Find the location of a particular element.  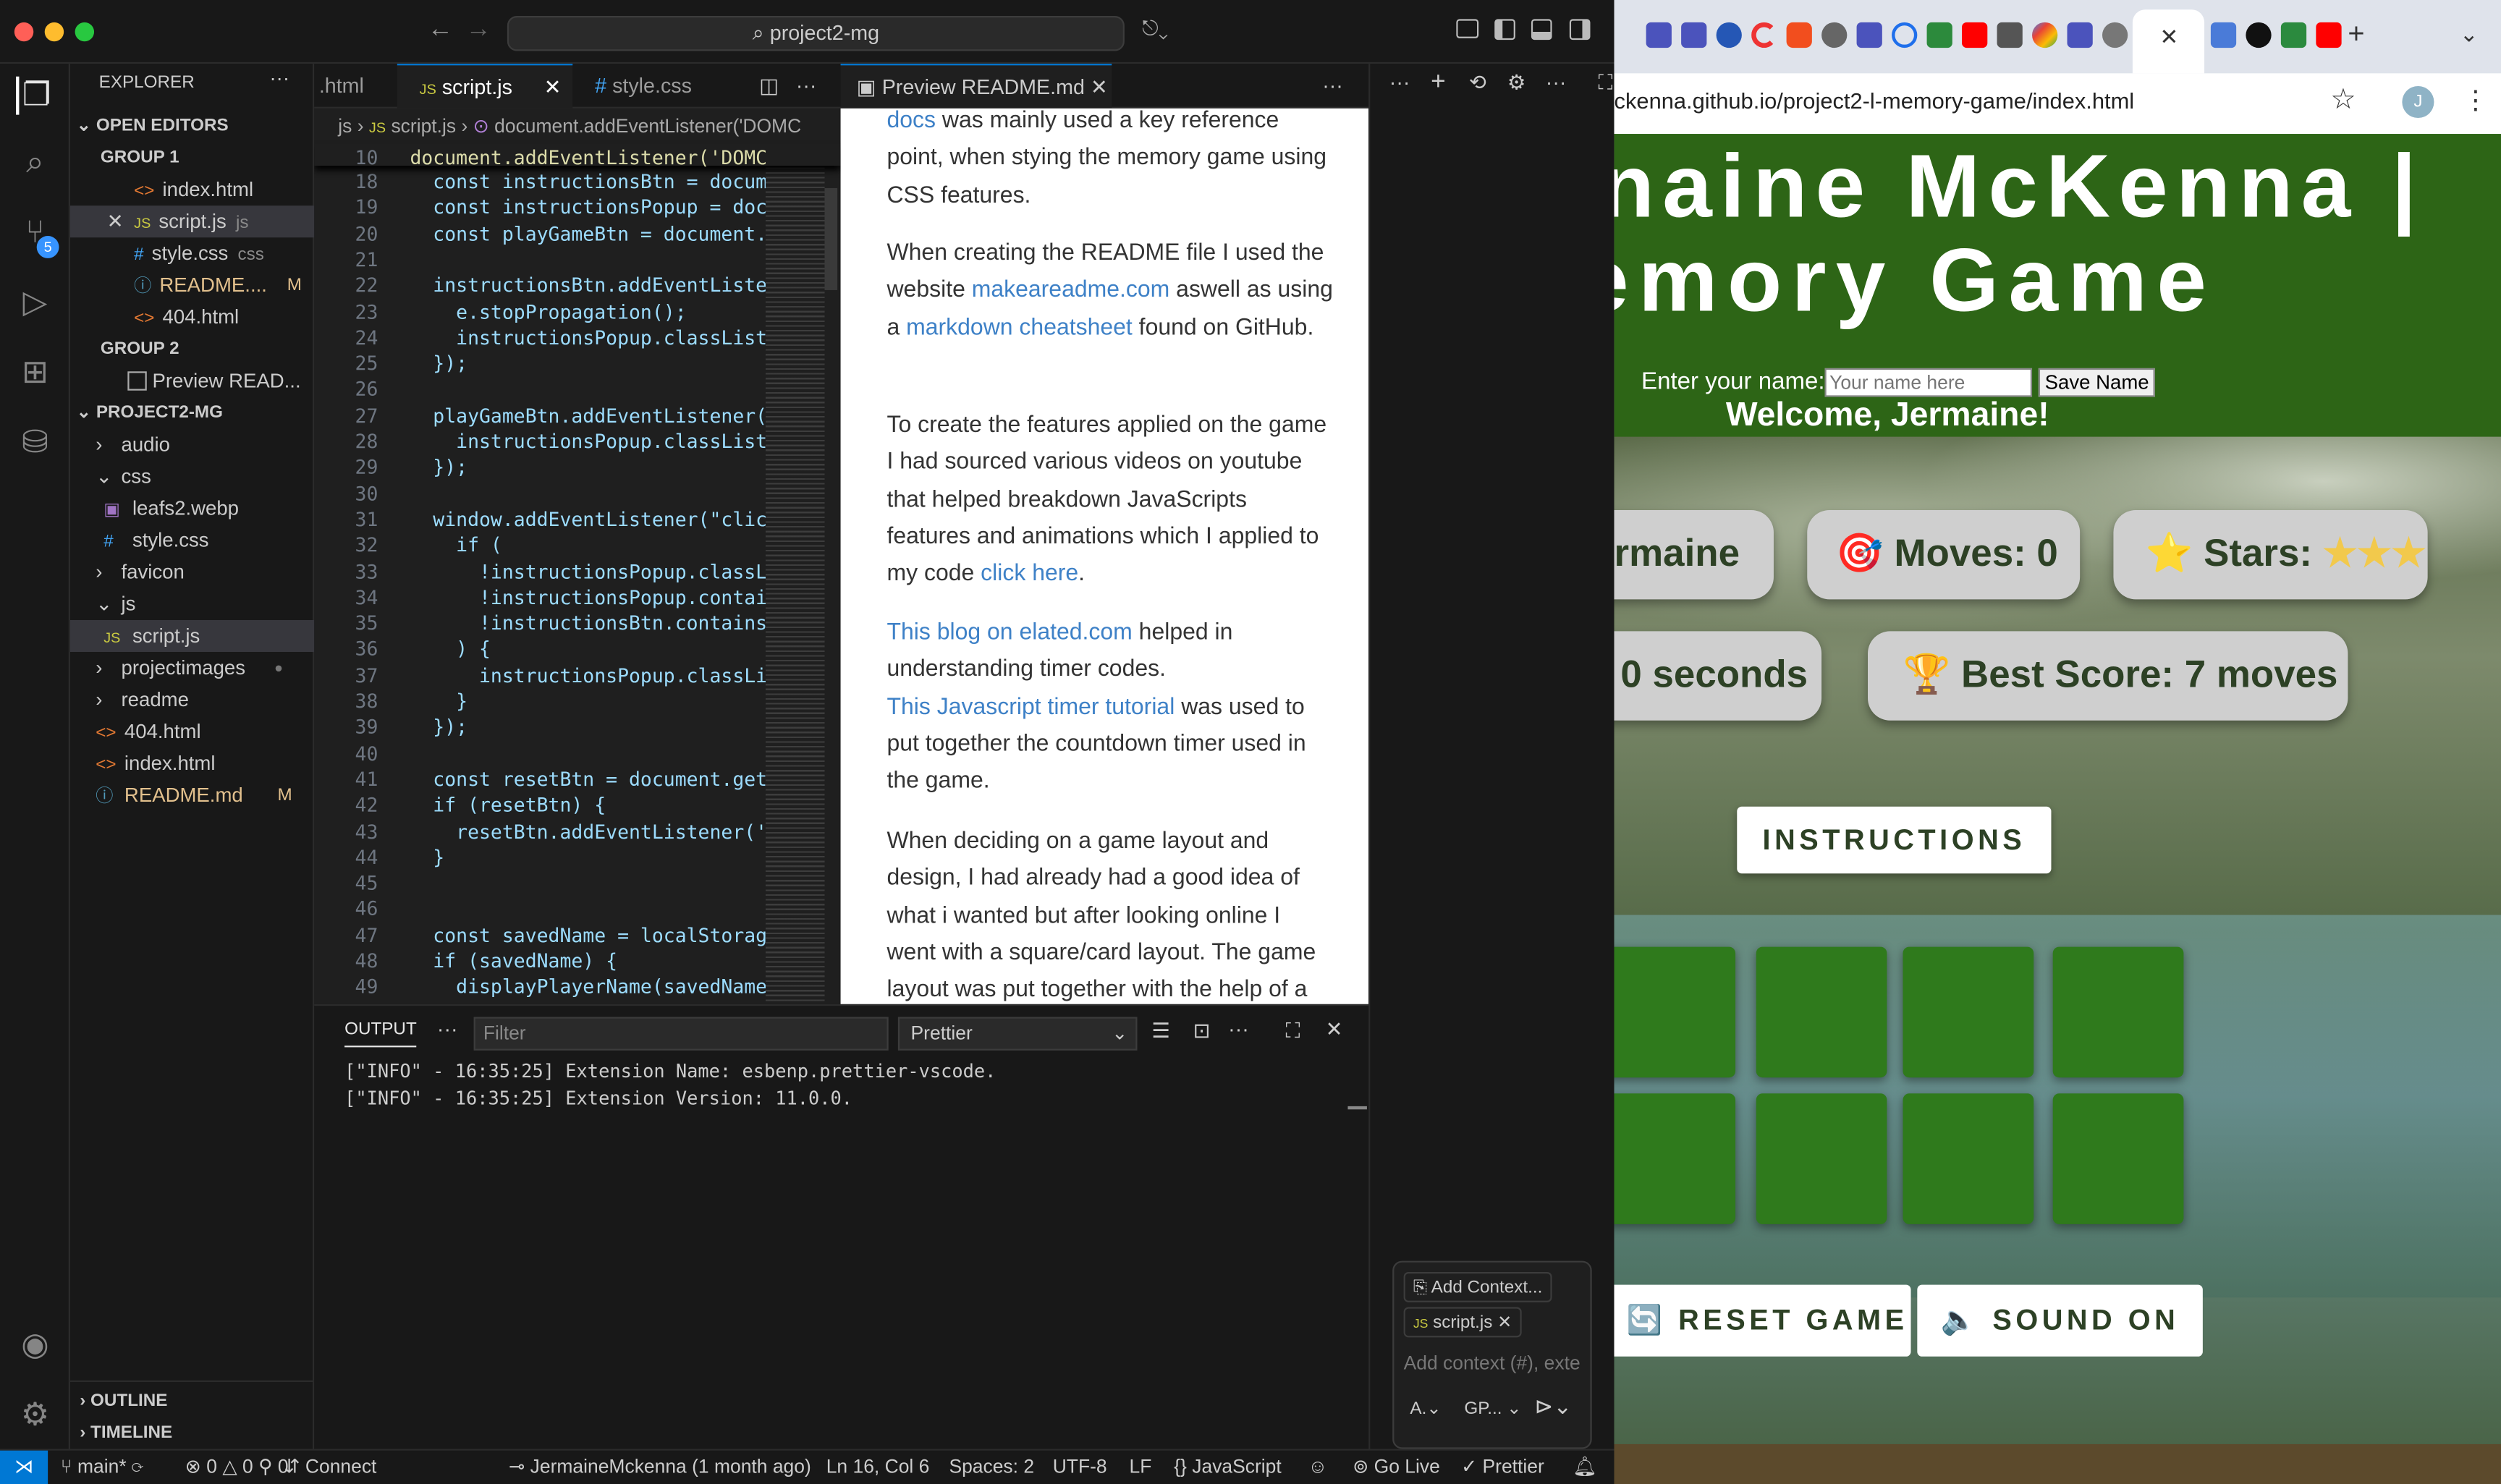

breadcrumb-folder: js is located at coordinates (345, 126).